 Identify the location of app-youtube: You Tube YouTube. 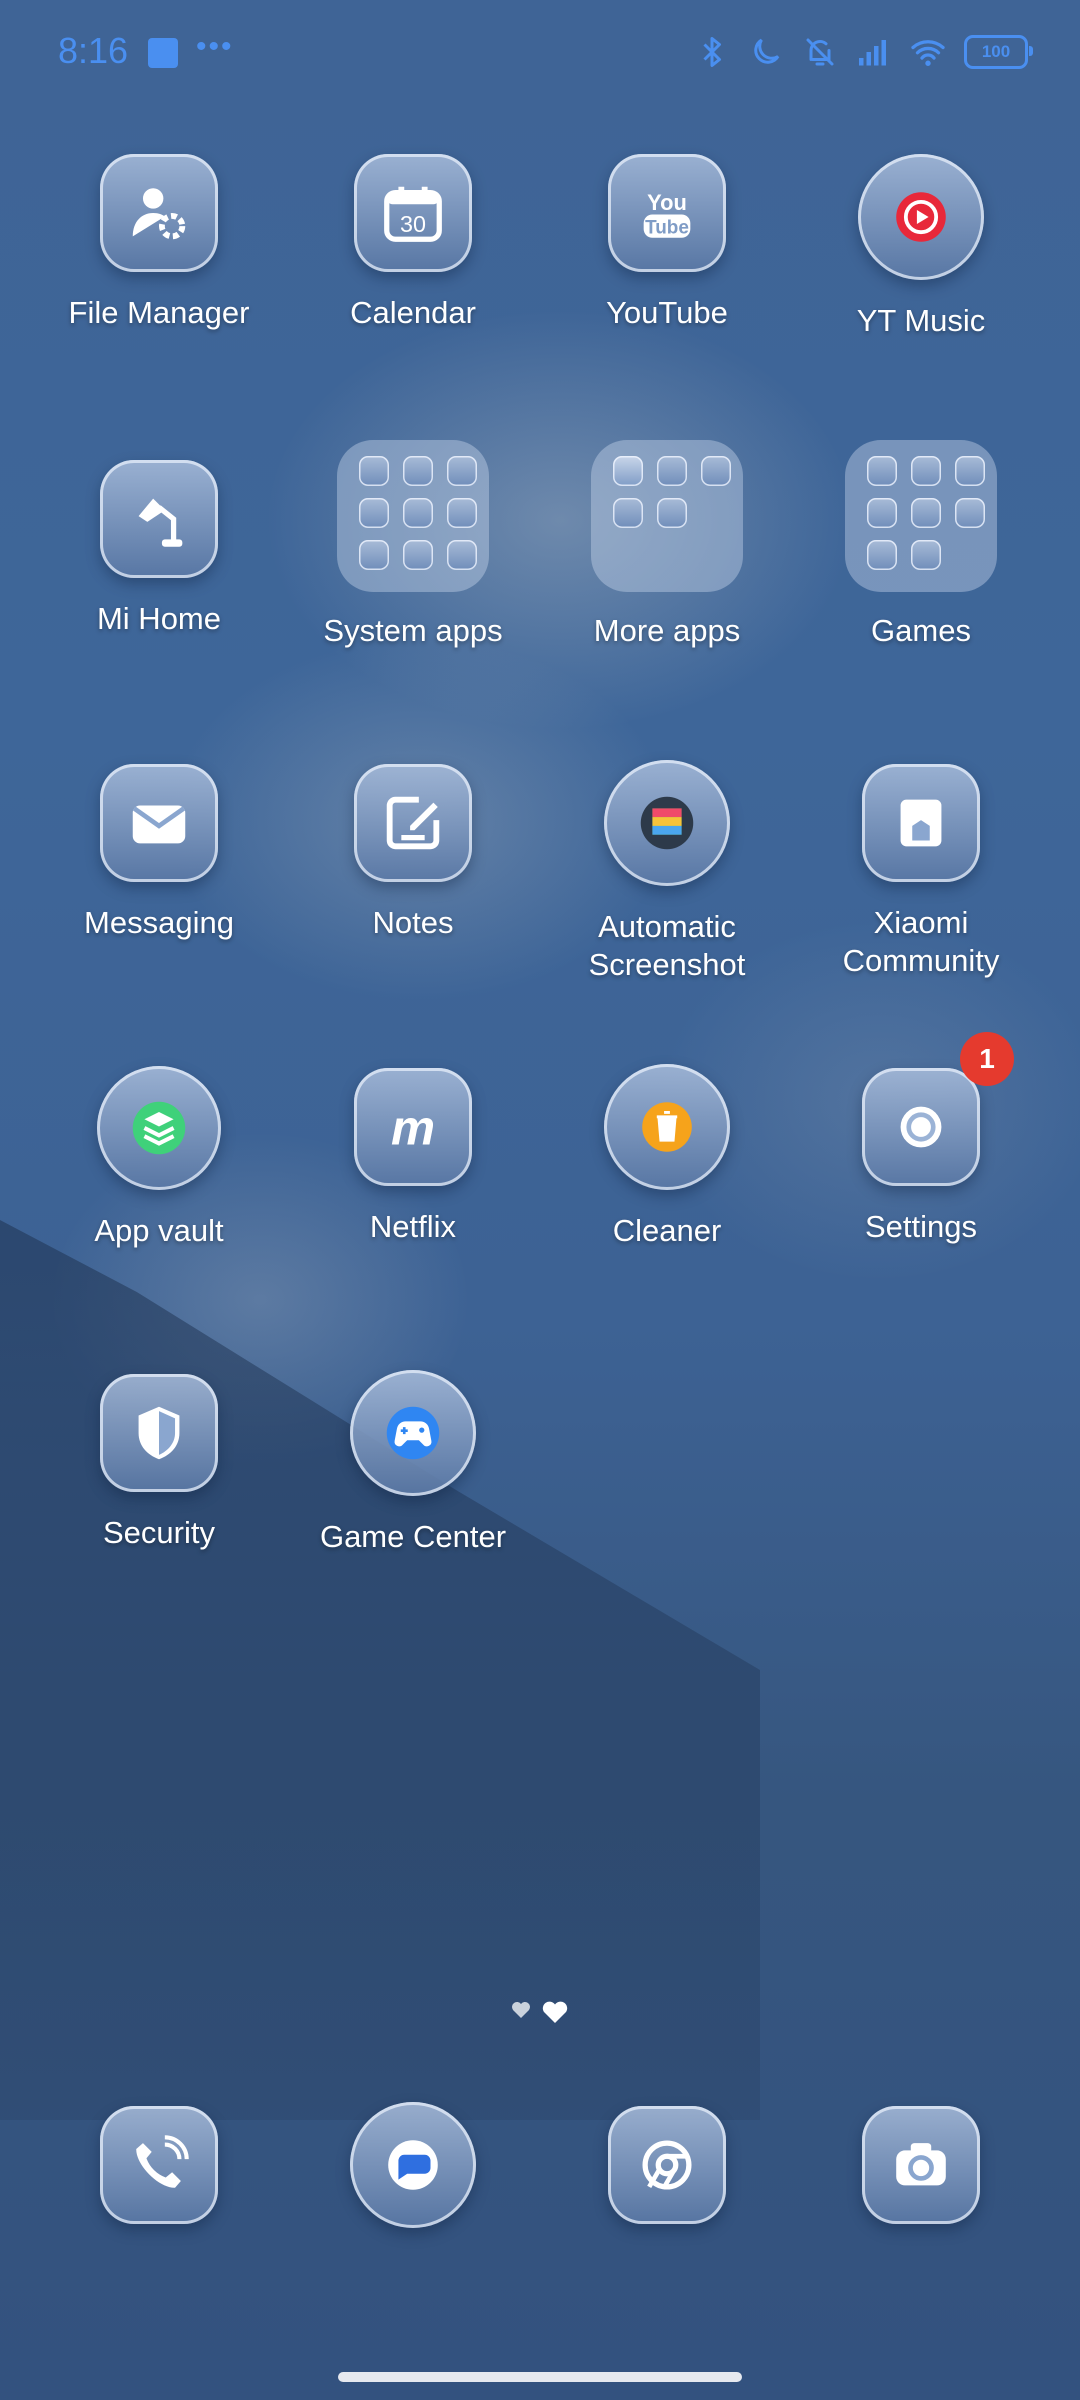
(667, 243).